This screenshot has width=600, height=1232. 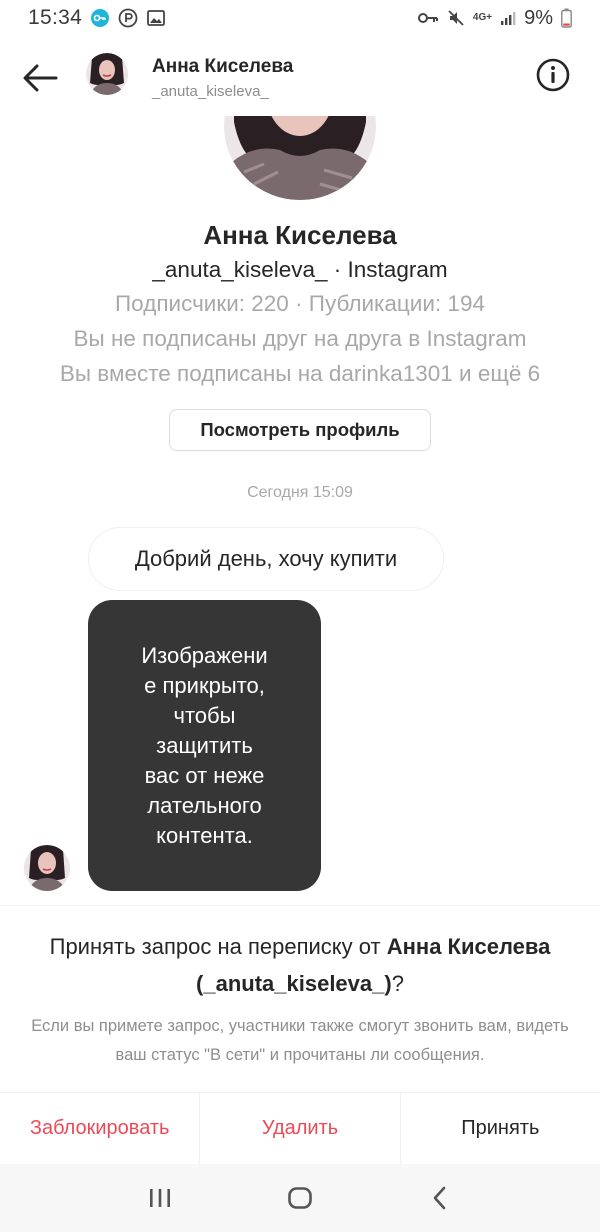 What do you see at coordinates (222, 67) in the screenshot?
I see `header-name: Анна Киселева` at bounding box center [222, 67].